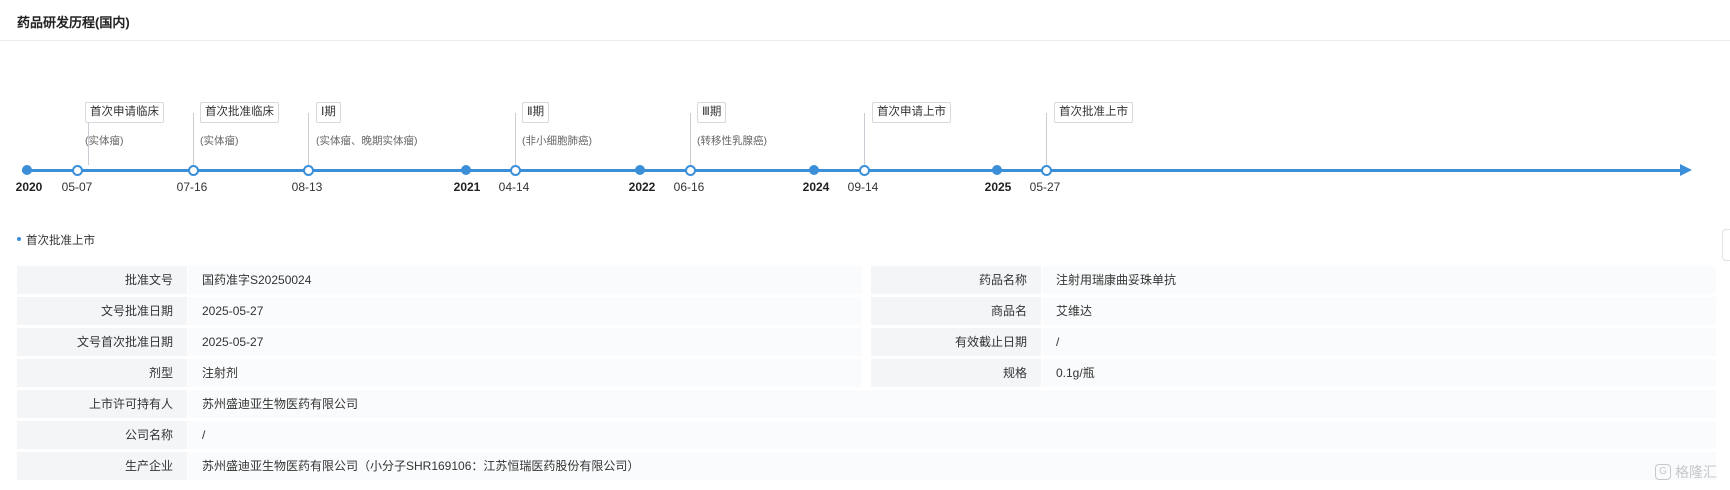 This screenshot has height=490, width=1730. What do you see at coordinates (1379, 311) in the screenshot?
I see `field-value: 艾维达` at bounding box center [1379, 311].